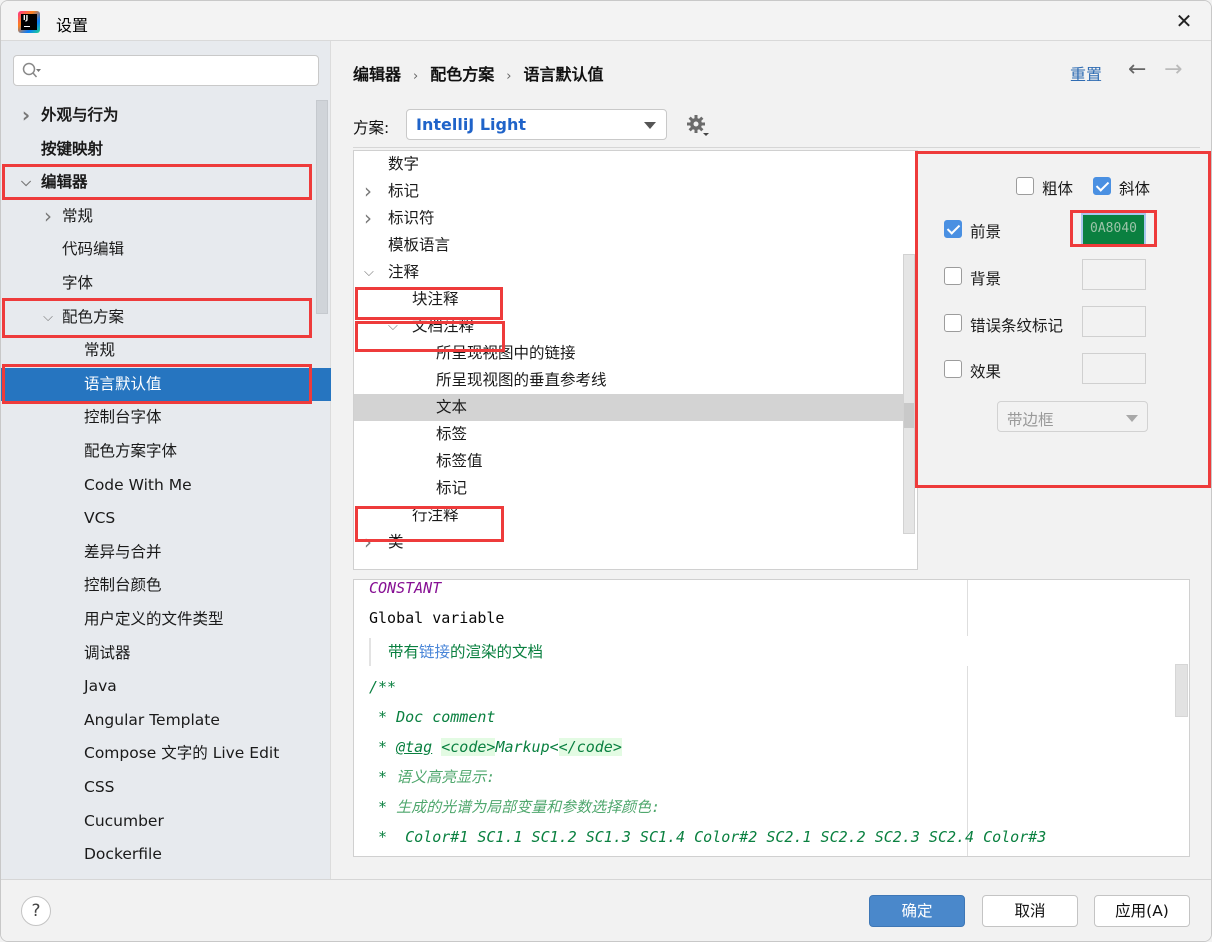  What do you see at coordinates (396, 542) in the screenshot?
I see `attribute-tree-item-label: 类` at bounding box center [396, 542].